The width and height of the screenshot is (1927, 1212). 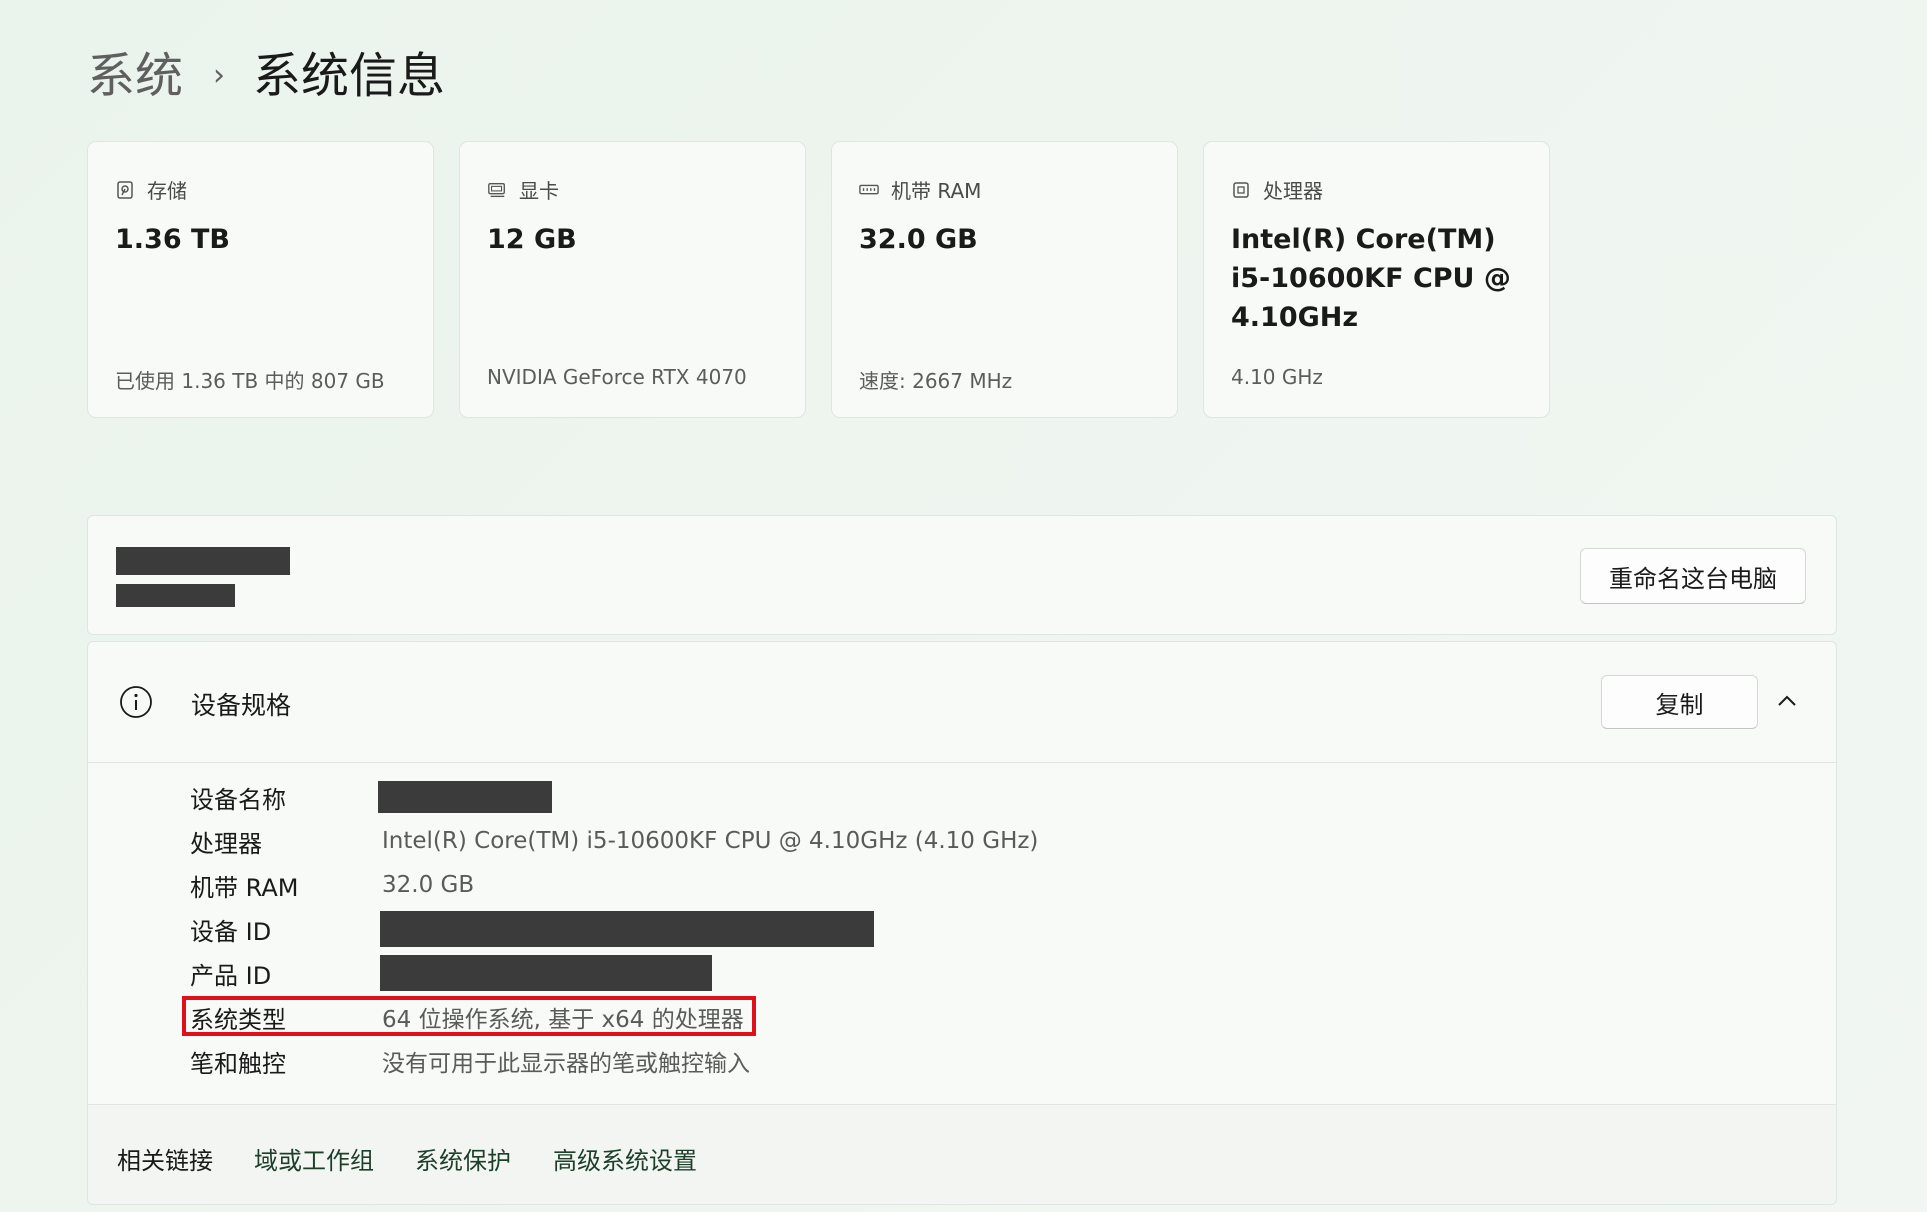 What do you see at coordinates (175, 595) in the screenshot?
I see `redacted-pc-model` at bounding box center [175, 595].